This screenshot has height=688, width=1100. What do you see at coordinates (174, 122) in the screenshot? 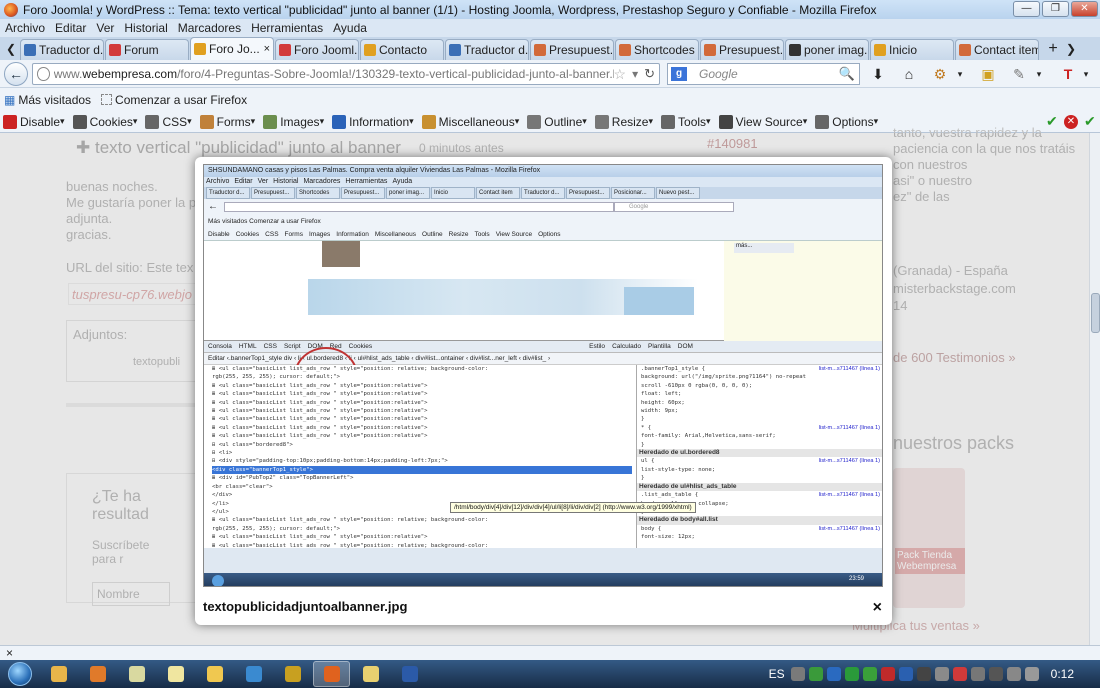
I see `devtool-label: CSS` at bounding box center [174, 122].